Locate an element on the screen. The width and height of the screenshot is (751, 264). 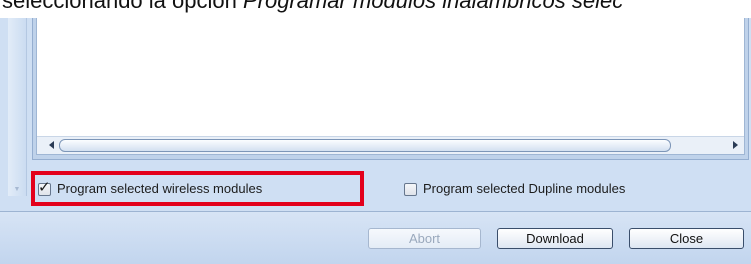
abort-button: Abort is located at coordinates (424, 238).